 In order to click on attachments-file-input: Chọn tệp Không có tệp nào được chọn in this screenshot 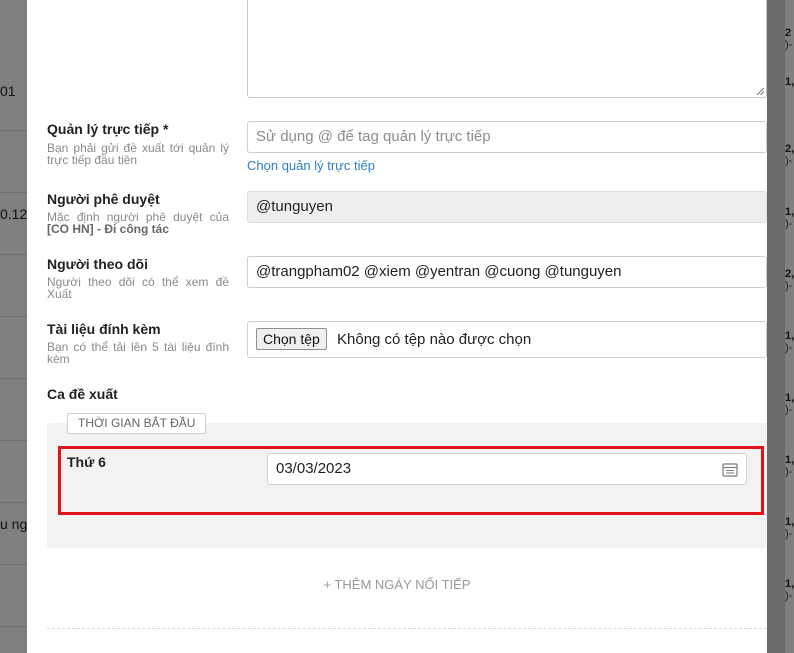, I will do `click(507, 339)`.